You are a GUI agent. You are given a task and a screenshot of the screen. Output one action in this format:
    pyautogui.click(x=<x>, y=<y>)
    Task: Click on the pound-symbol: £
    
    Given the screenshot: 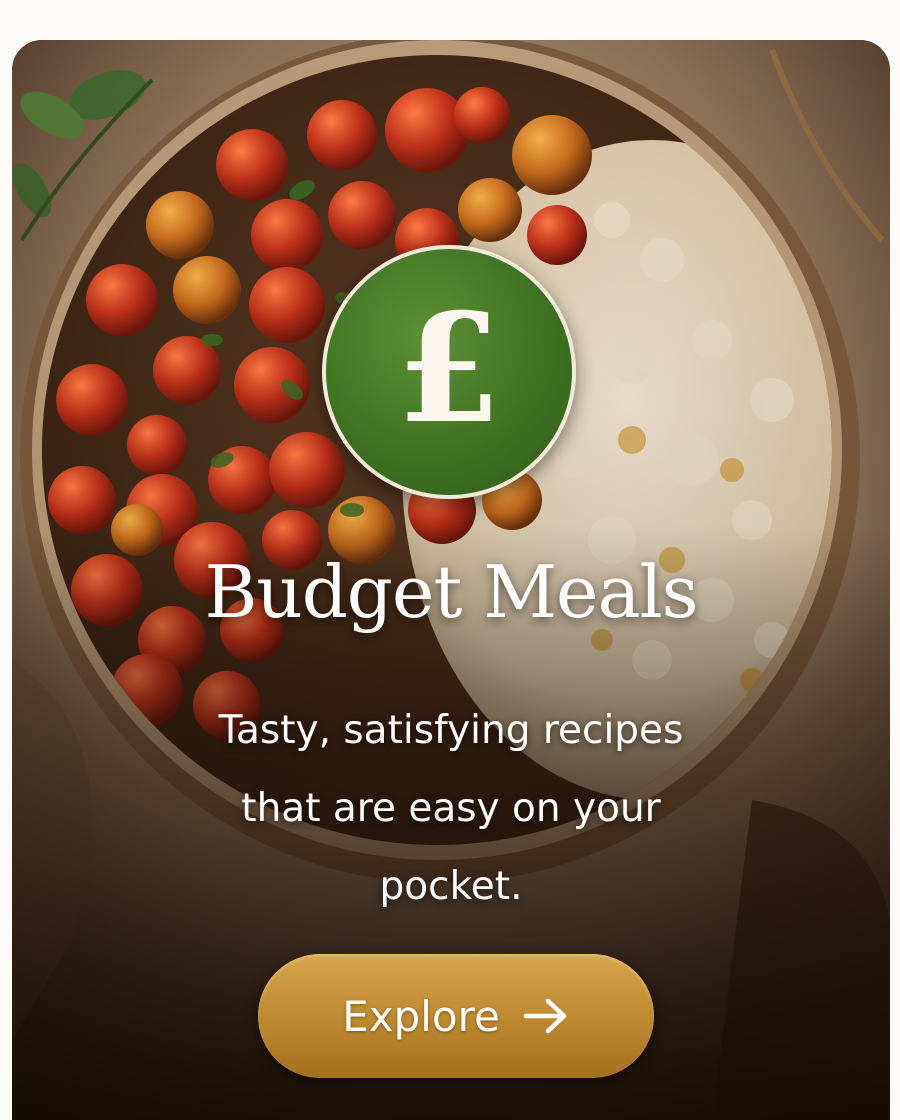 What is the action you would take?
    pyautogui.click(x=449, y=369)
    